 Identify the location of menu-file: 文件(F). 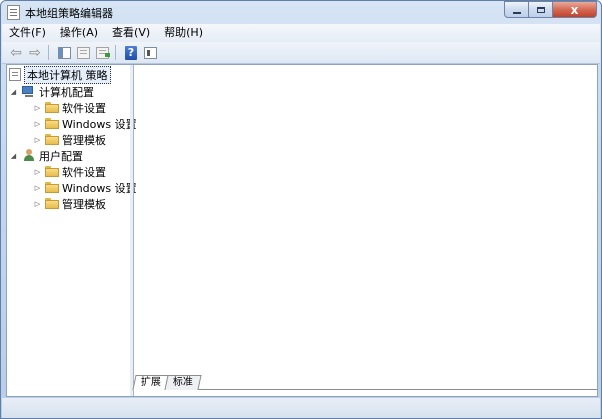
(27, 33).